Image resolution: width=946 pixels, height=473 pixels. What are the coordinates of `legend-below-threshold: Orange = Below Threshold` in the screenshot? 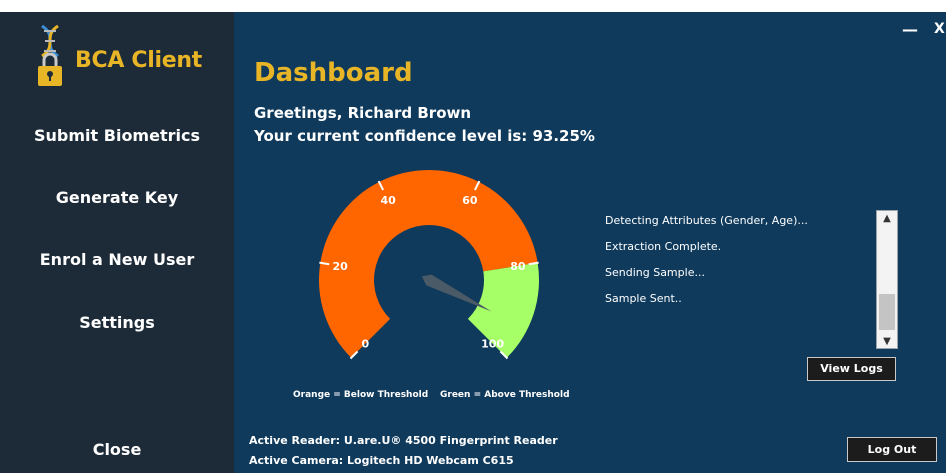 It's located at (361, 395).